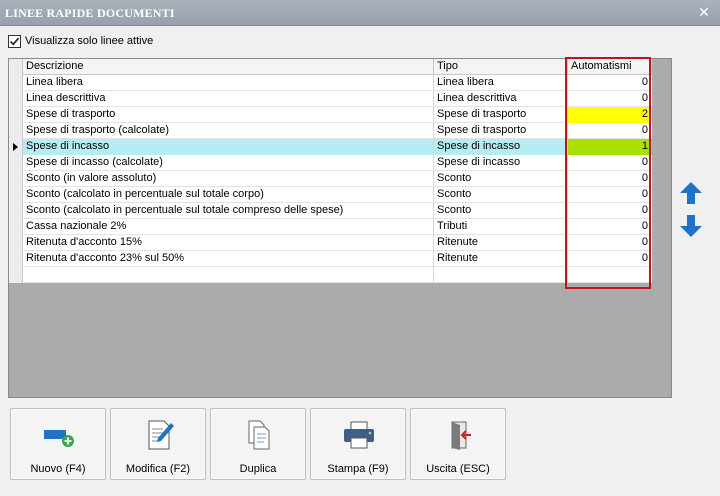  What do you see at coordinates (358, 469) in the screenshot?
I see `stampa-label: Stampa (F9)` at bounding box center [358, 469].